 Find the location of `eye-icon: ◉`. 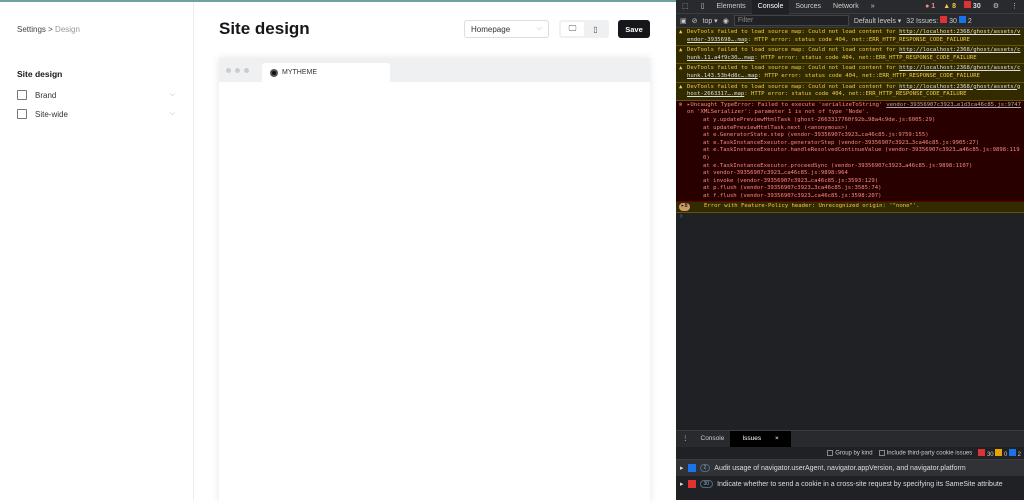

eye-icon: ◉ is located at coordinates (726, 21).